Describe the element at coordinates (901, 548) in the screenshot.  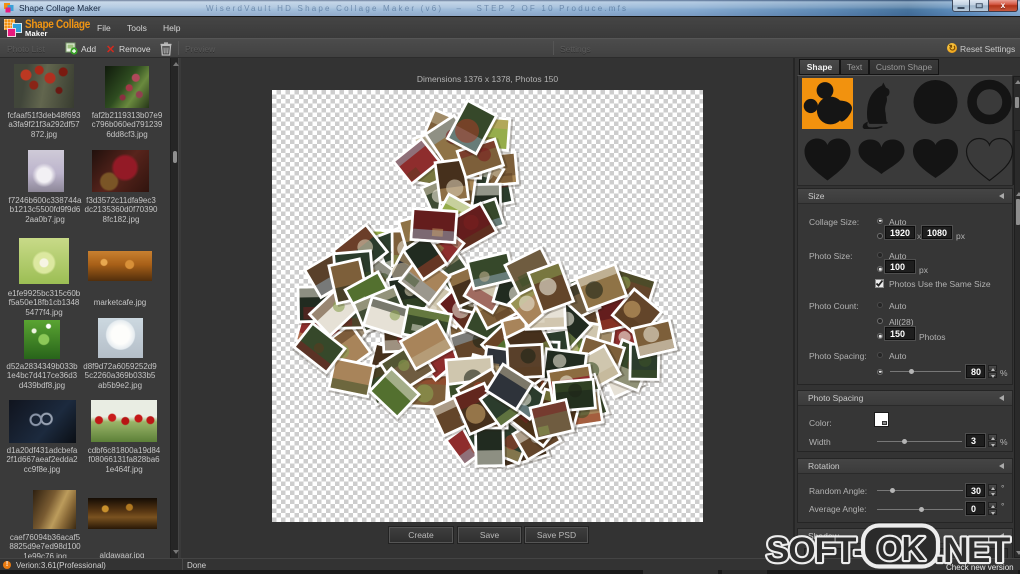
I see `svg-text: OK` at that location.